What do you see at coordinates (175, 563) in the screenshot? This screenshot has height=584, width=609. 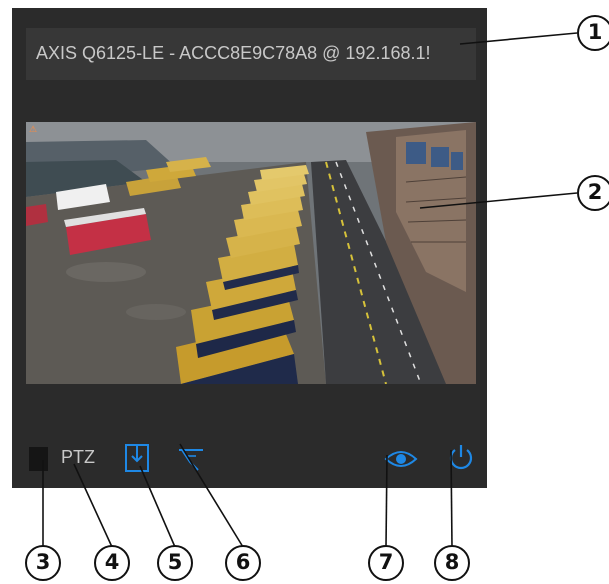 I see `callout-5: 5` at bounding box center [175, 563].